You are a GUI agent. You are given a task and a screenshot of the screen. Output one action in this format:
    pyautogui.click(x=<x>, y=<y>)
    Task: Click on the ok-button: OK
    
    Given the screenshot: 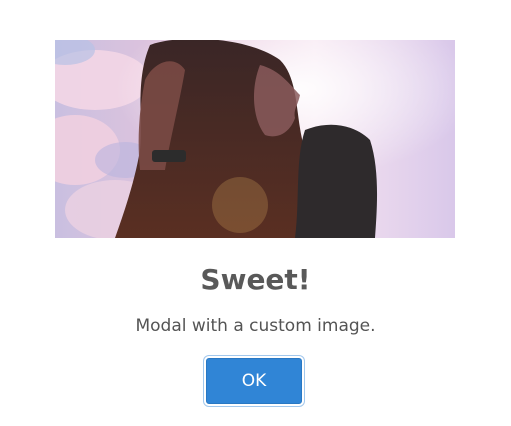 What is the action you would take?
    pyautogui.click(x=254, y=381)
    